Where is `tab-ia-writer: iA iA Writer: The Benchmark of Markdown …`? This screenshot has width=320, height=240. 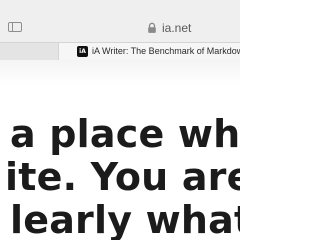 tab-ia-writer: iA iA Writer: The Benchmark of Markdown … is located at coordinates (149, 51).